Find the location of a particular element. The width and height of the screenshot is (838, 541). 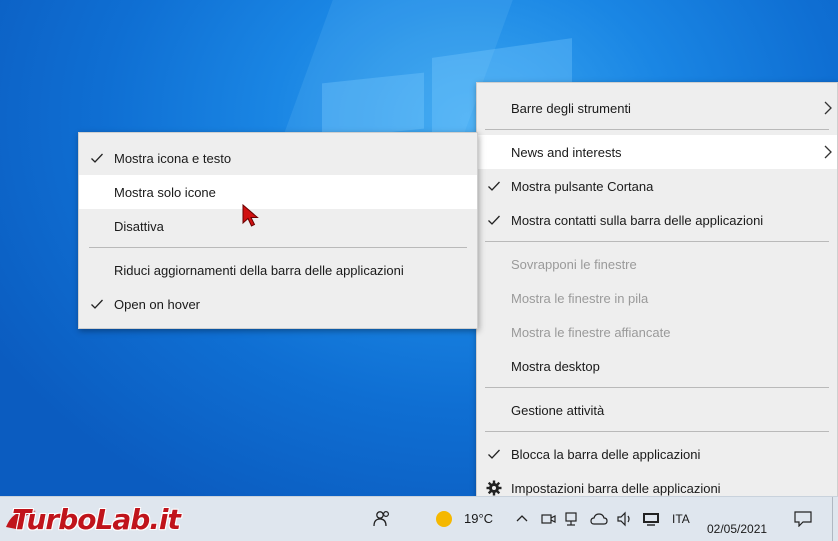

weather-temperature: 19°C is located at coordinates (479, 518).